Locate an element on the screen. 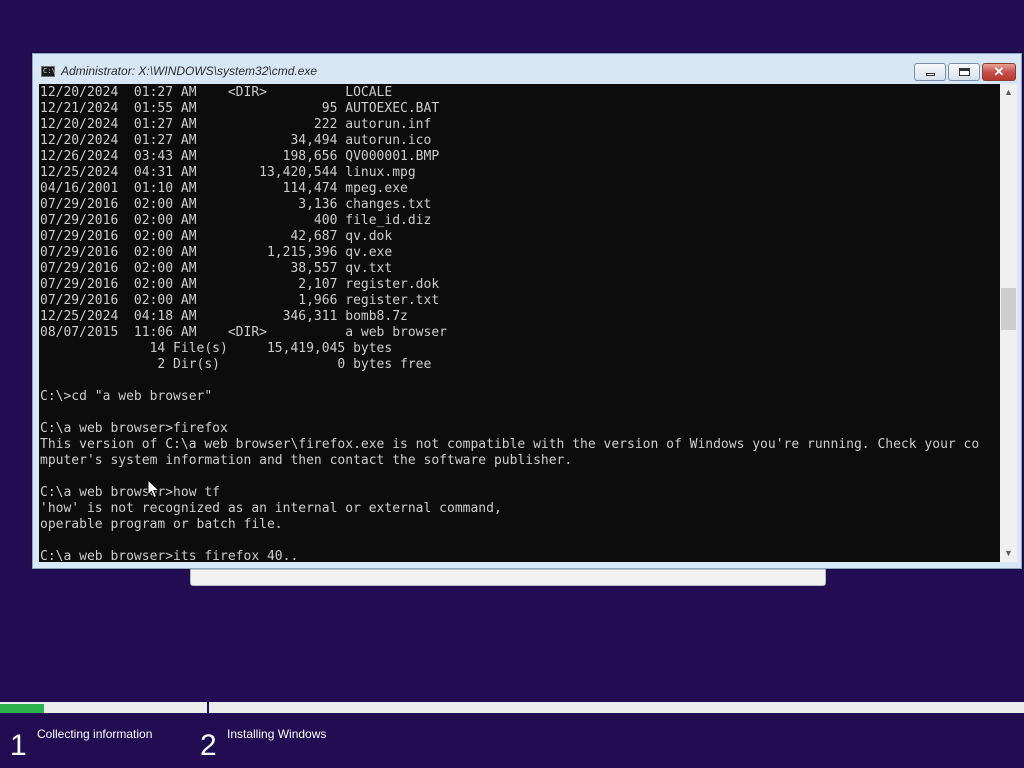 The width and height of the screenshot is (1024, 768). maximize-button is located at coordinates (964, 72).